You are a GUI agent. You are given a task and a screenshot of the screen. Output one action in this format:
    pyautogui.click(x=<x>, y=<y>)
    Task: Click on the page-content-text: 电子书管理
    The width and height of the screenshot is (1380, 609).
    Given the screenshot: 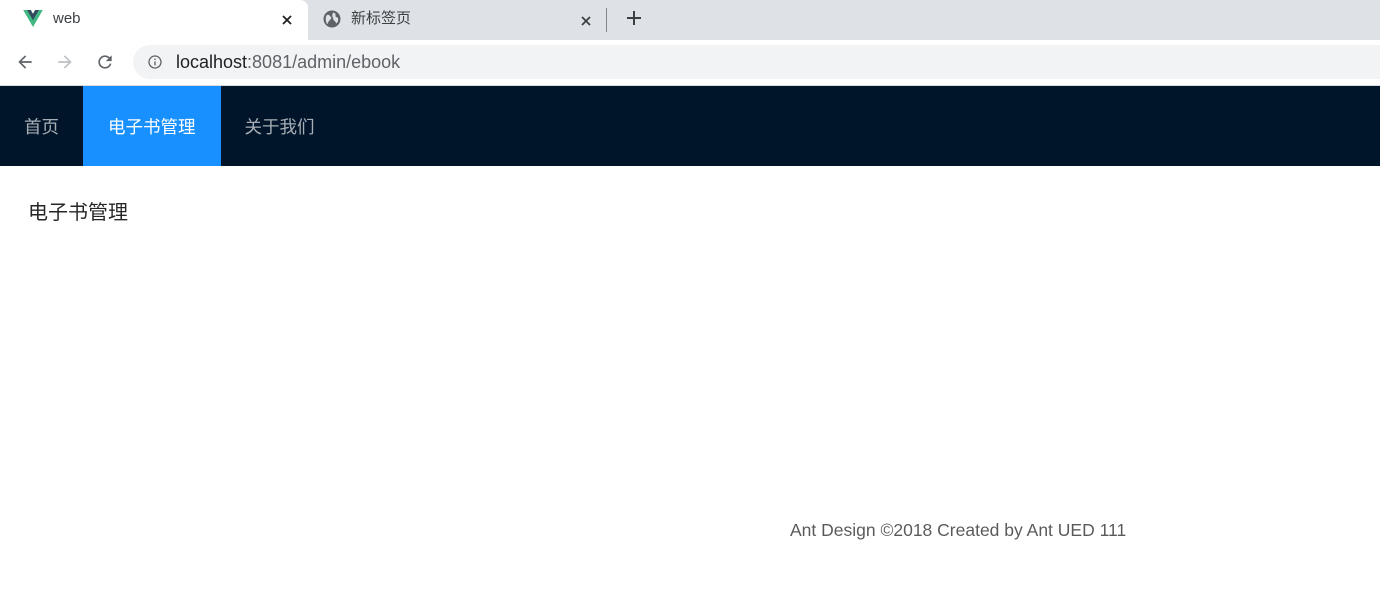 What is the action you would take?
    pyautogui.click(x=78, y=213)
    